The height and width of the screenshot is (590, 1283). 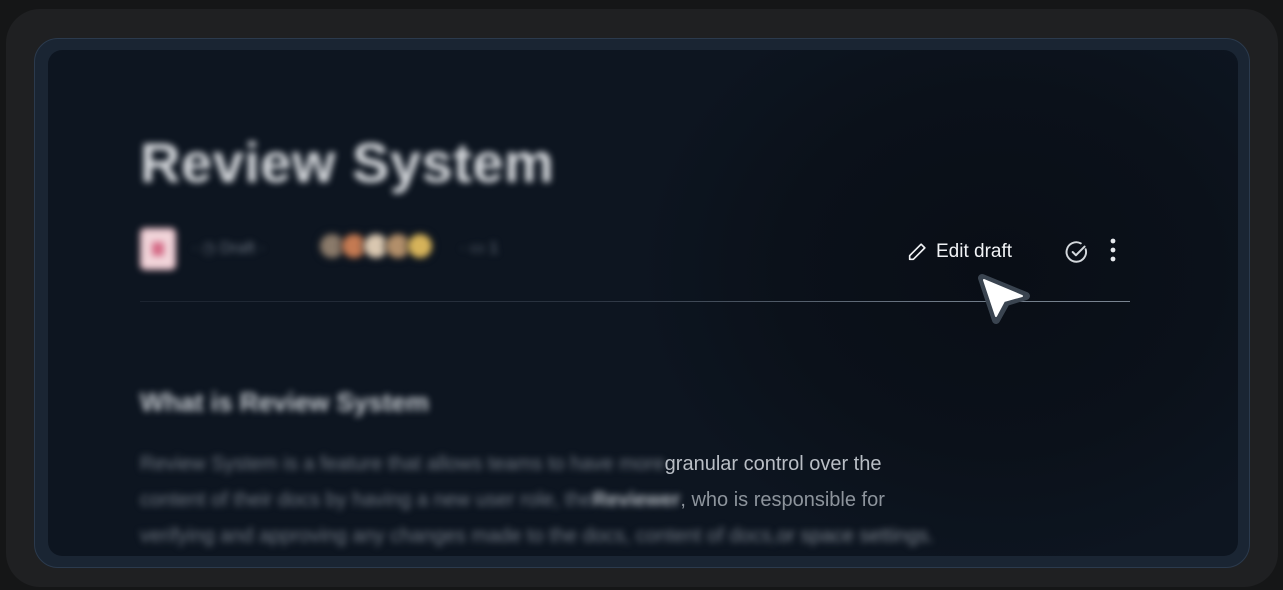 What do you see at coordinates (974, 251) in the screenshot?
I see `edit-draft-label: Edit draft` at bounding box center [974, 251].